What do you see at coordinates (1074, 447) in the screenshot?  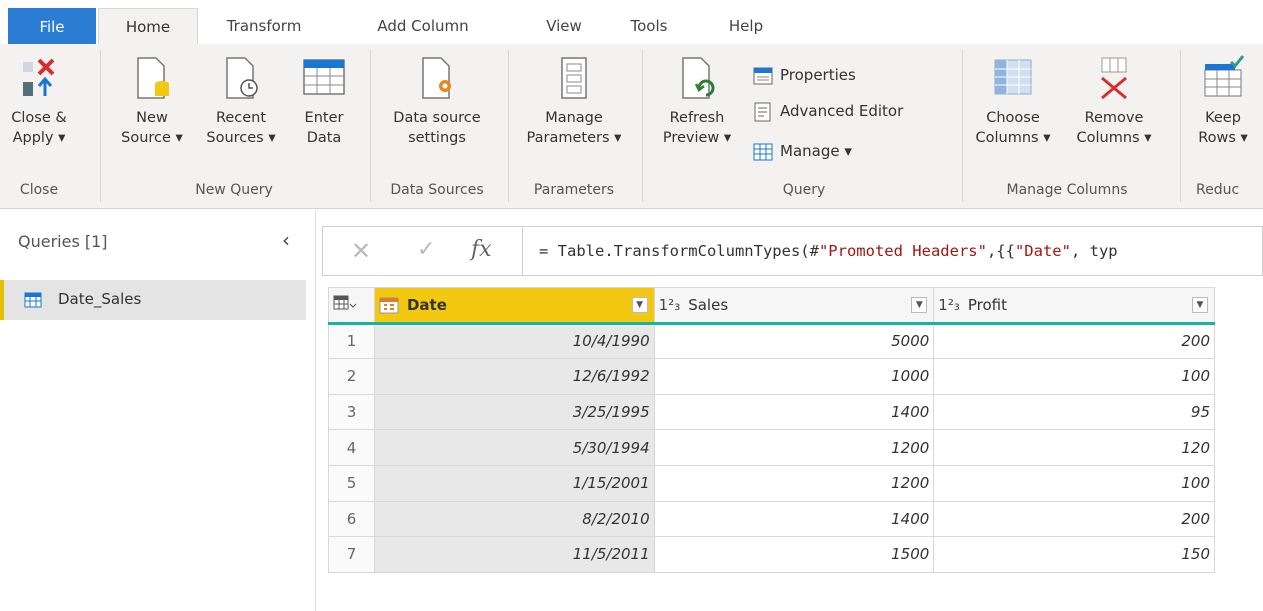 I see `cell-profit: 120` at bounding box center [1074, 447].